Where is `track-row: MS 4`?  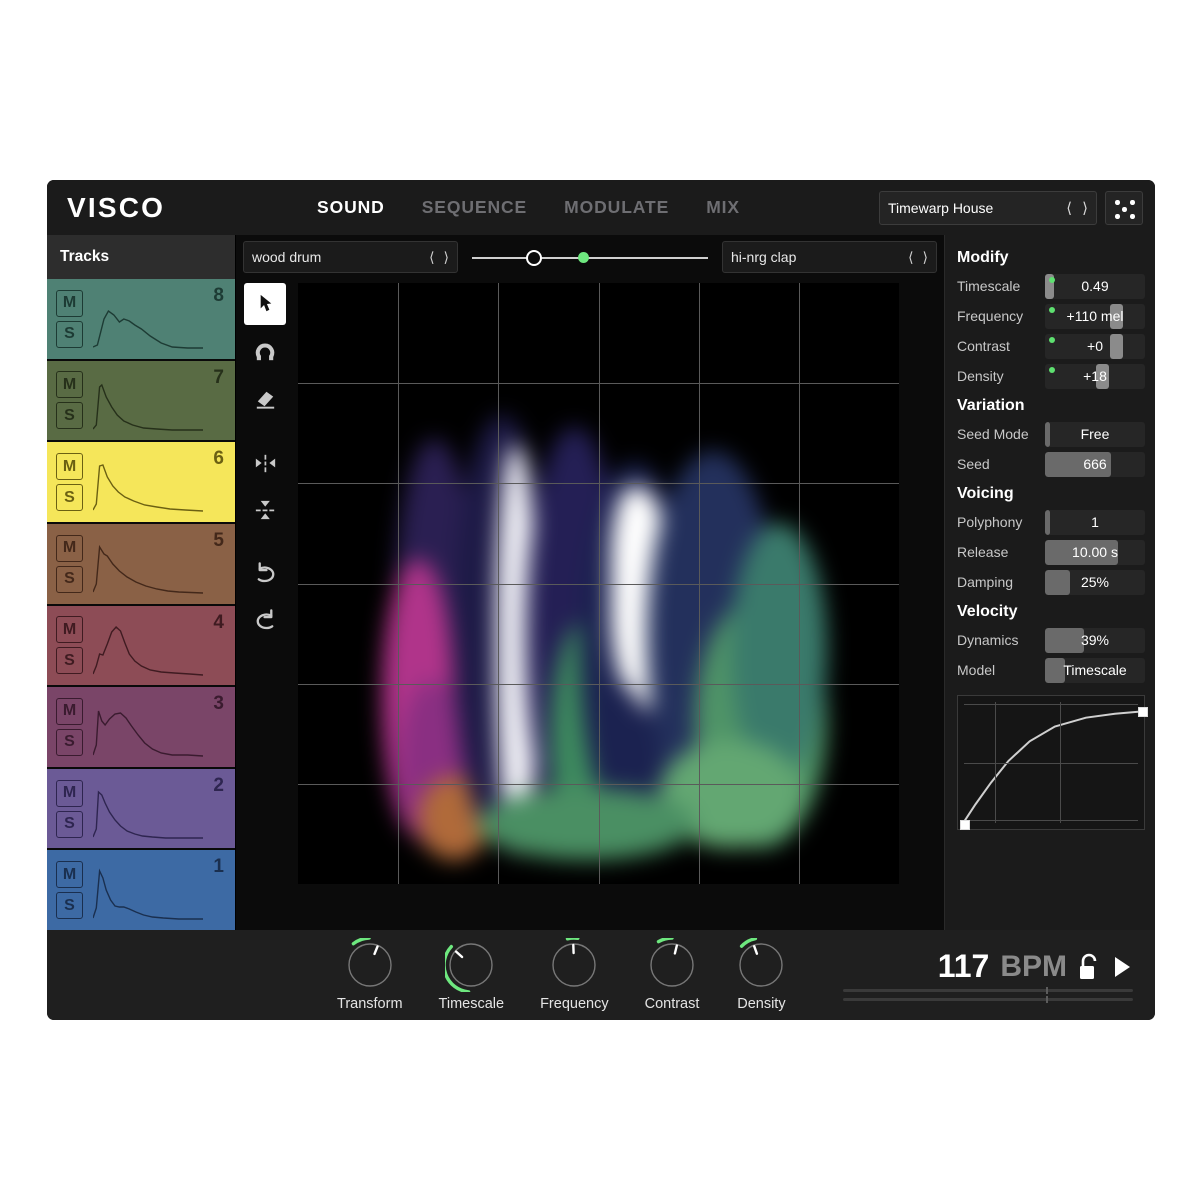
track-row: MS 4 is located at coordinates (141, 646).